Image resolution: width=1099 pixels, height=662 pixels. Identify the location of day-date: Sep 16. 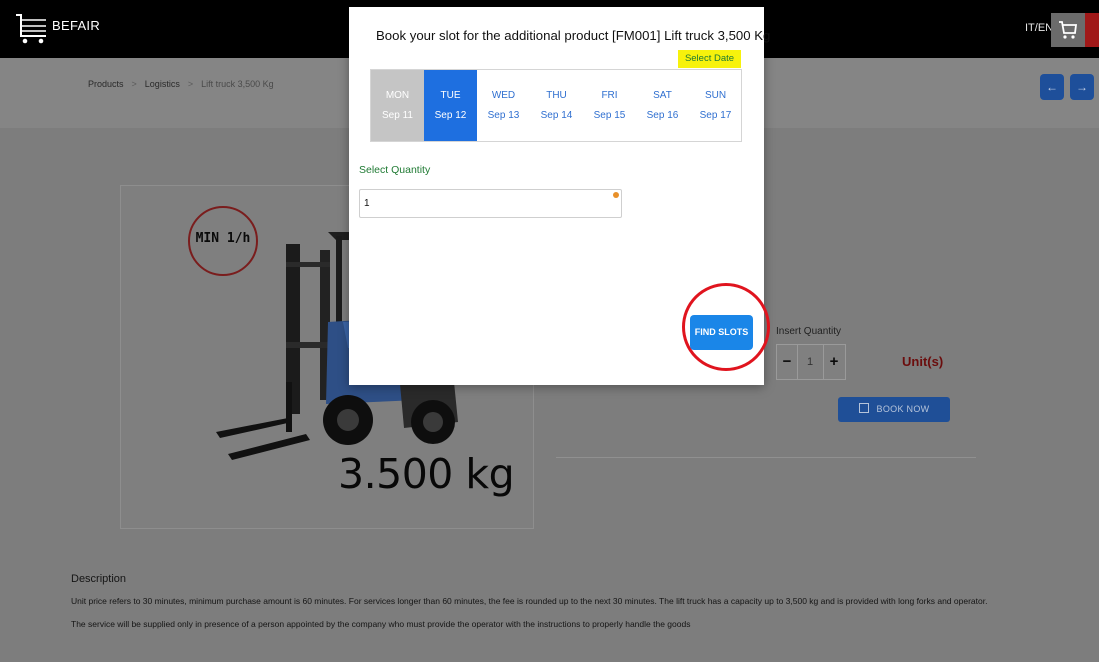
(662, 115).